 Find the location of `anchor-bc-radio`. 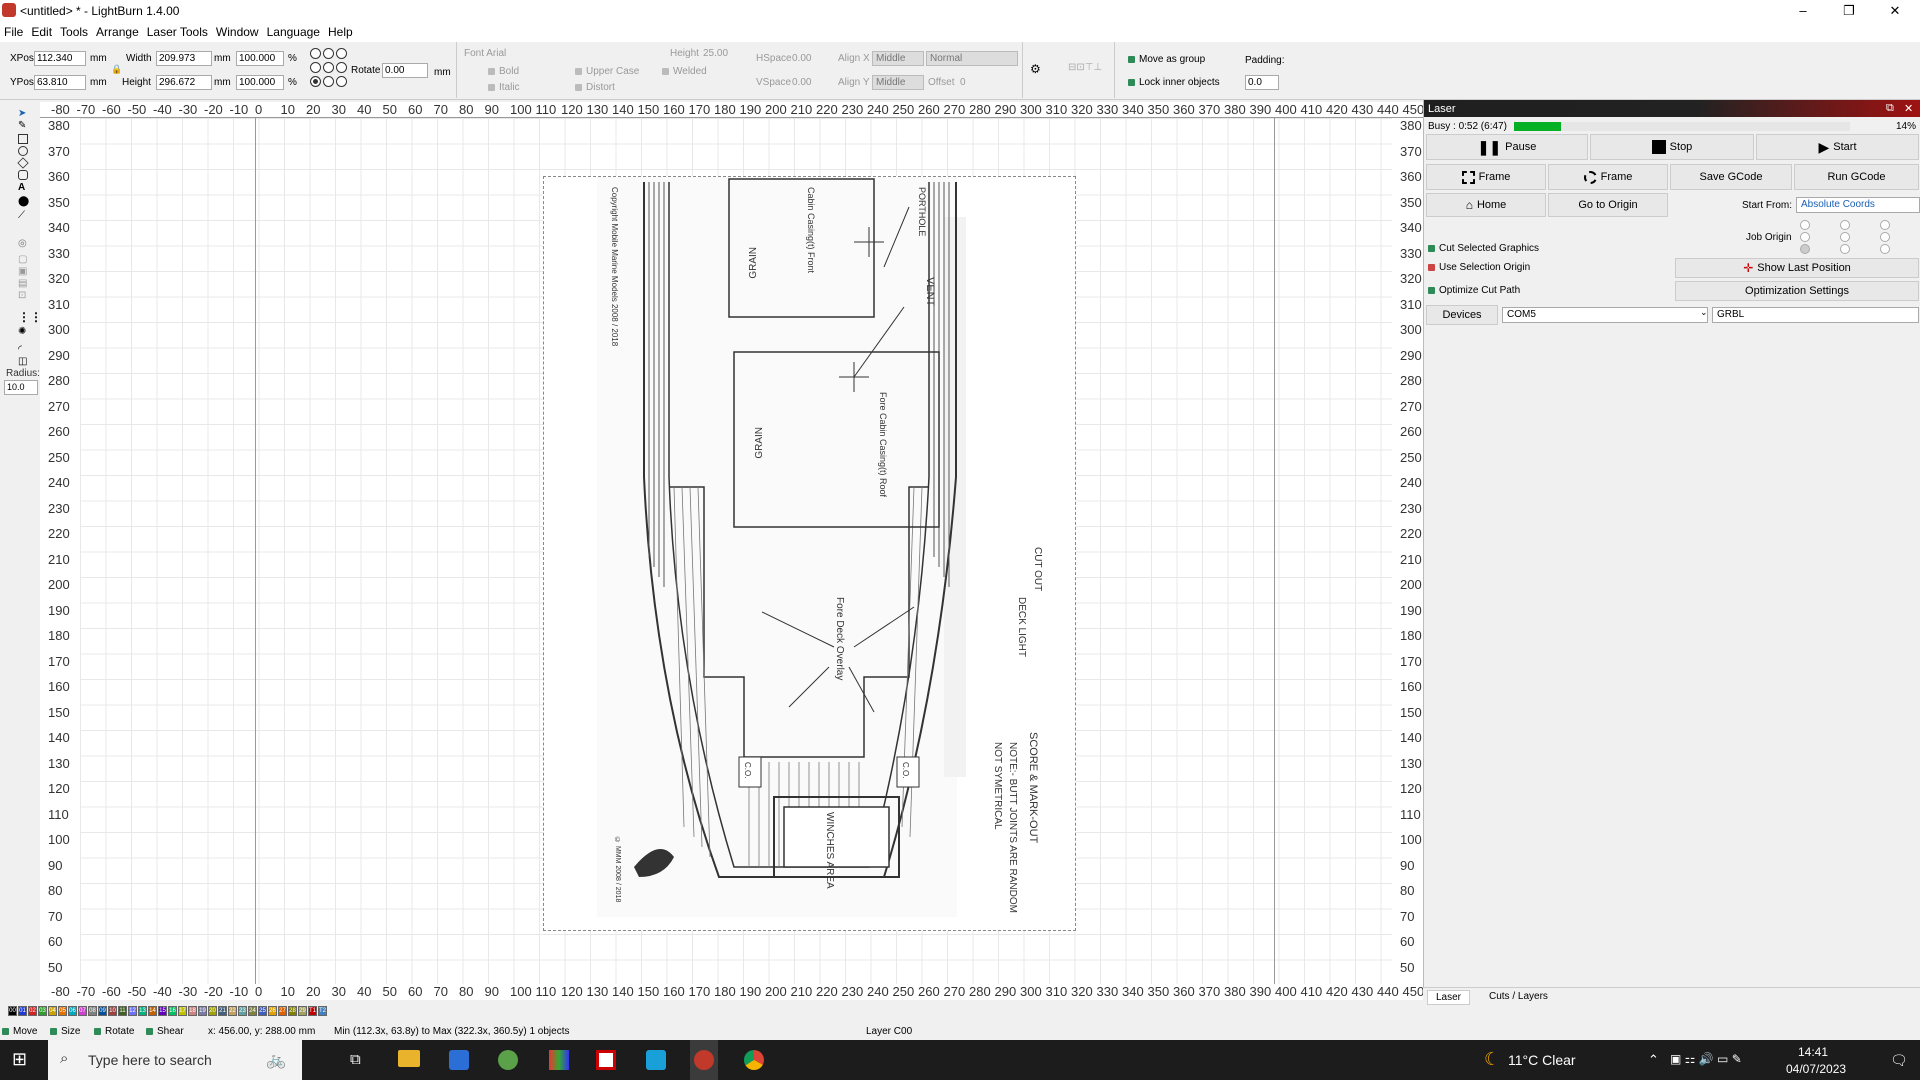

anchor-bc-radio is located at coordinates (328, 81).